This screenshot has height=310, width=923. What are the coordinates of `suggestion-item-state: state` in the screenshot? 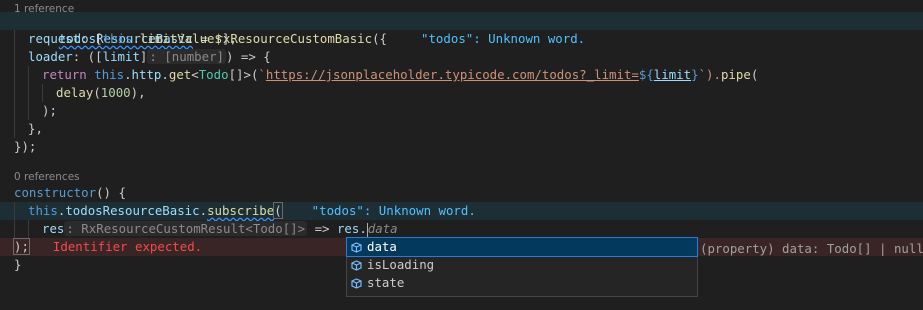 It's located at (522, 283).